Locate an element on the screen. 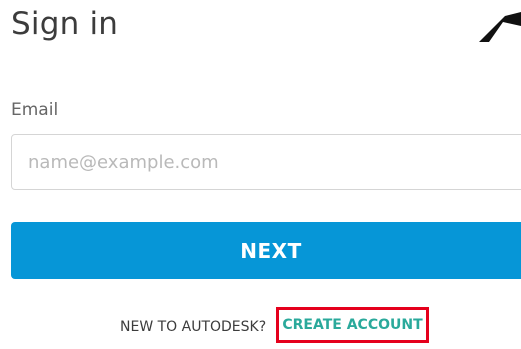 The width and height of the screenshot is (521, 349). email-label: Email is located at coordinates (35, 110).